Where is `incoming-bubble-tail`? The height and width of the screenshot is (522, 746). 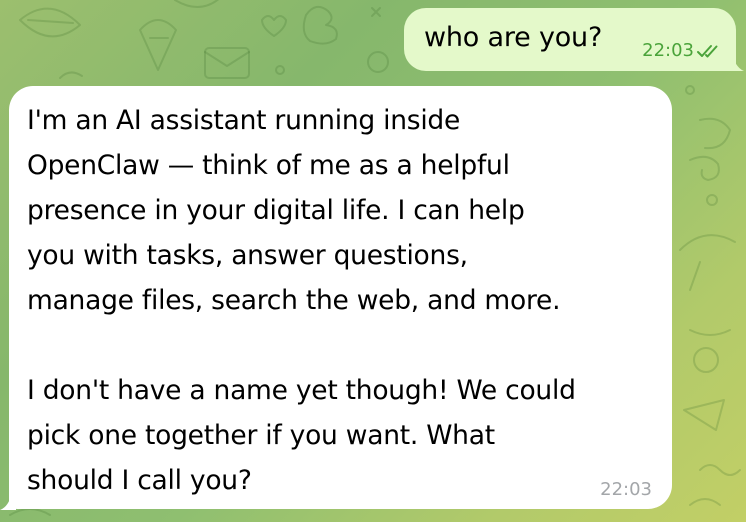
incoming-bubble-tail is located at coordinates (8, 500).